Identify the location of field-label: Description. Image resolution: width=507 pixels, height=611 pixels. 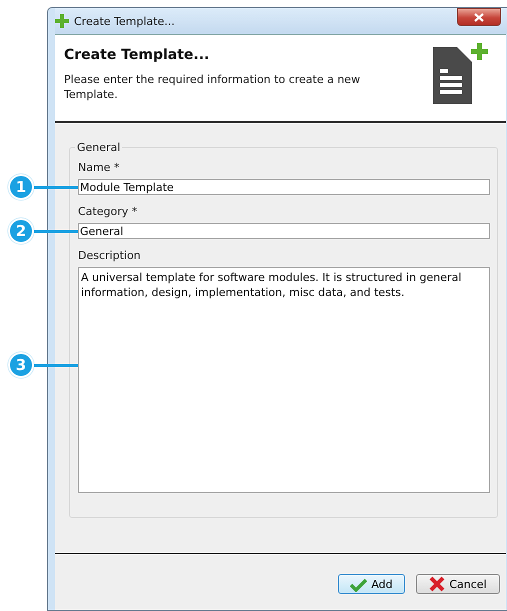
(110, 255).